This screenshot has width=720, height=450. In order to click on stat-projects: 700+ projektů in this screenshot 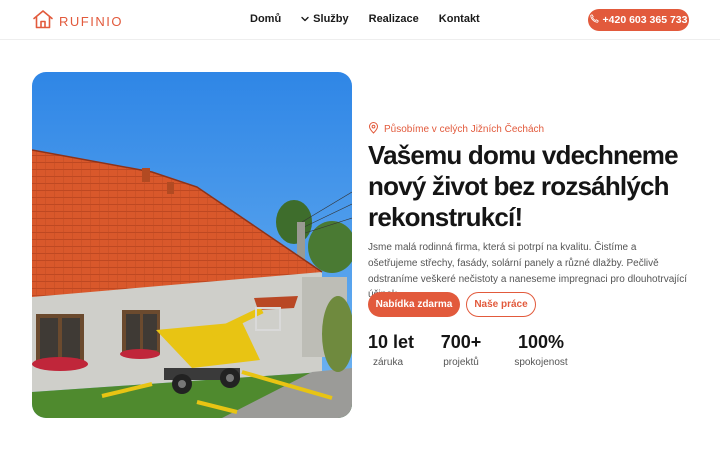, I will do `click(461, 350)`.